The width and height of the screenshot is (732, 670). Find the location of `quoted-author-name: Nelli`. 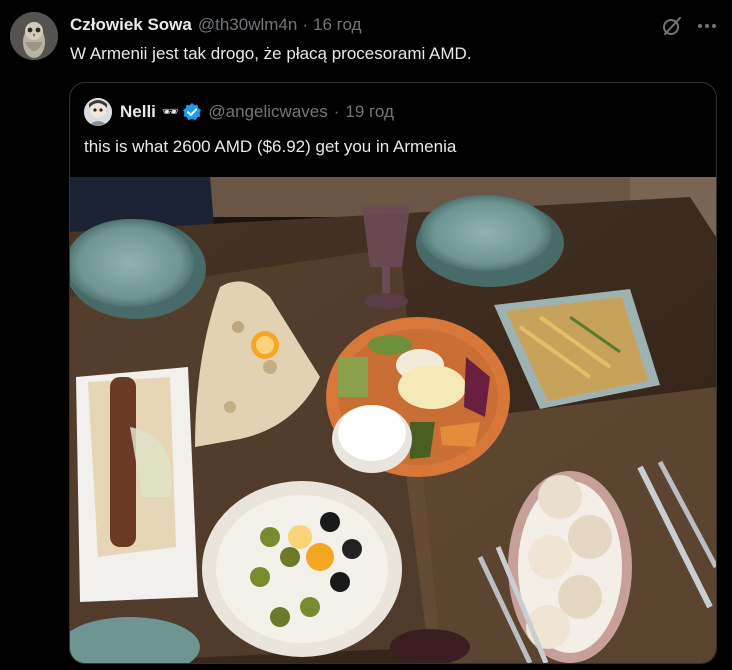

quoted-author-name: Nelli is located at coordinates (138, 112).